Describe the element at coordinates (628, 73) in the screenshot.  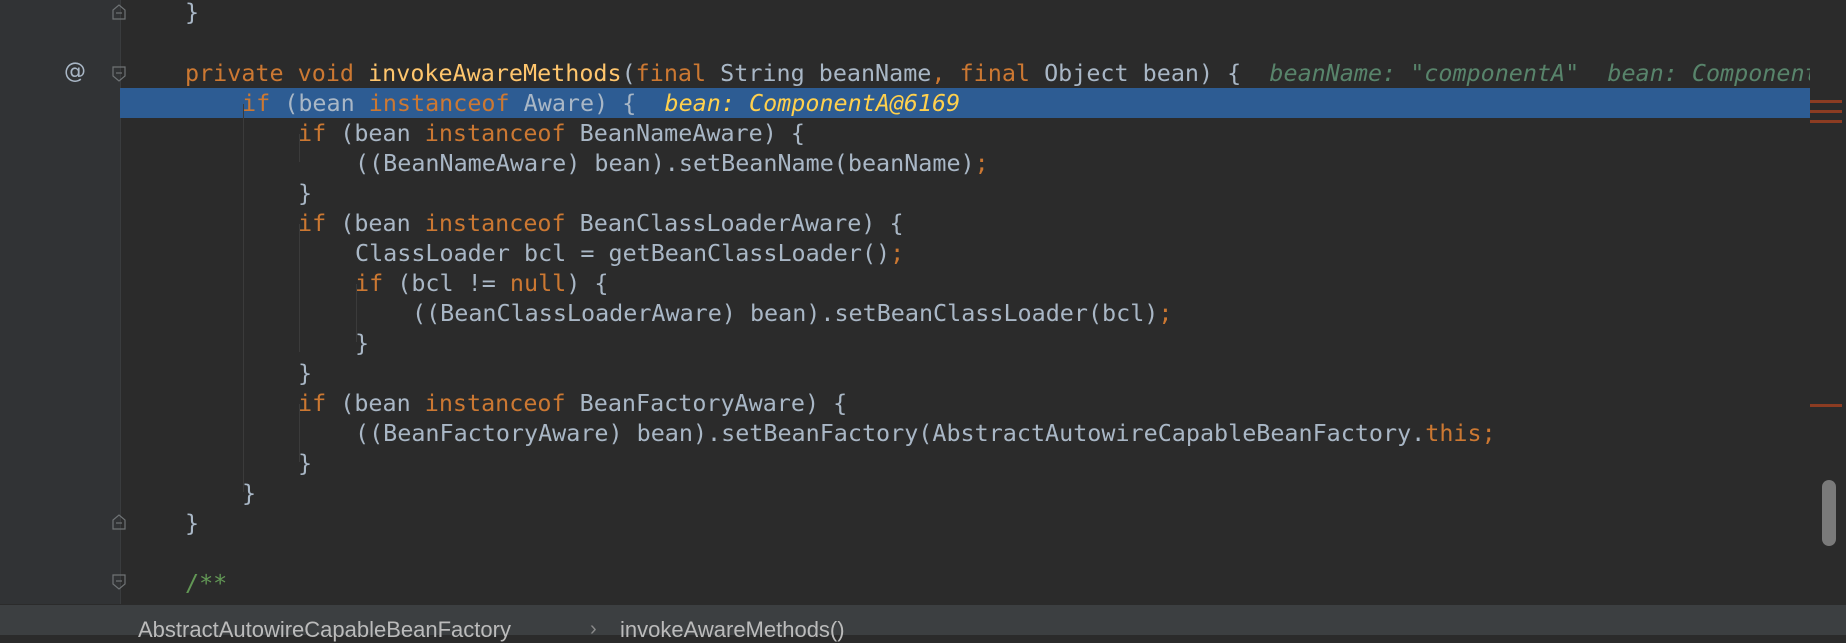
I see `code-token: (` at that location.